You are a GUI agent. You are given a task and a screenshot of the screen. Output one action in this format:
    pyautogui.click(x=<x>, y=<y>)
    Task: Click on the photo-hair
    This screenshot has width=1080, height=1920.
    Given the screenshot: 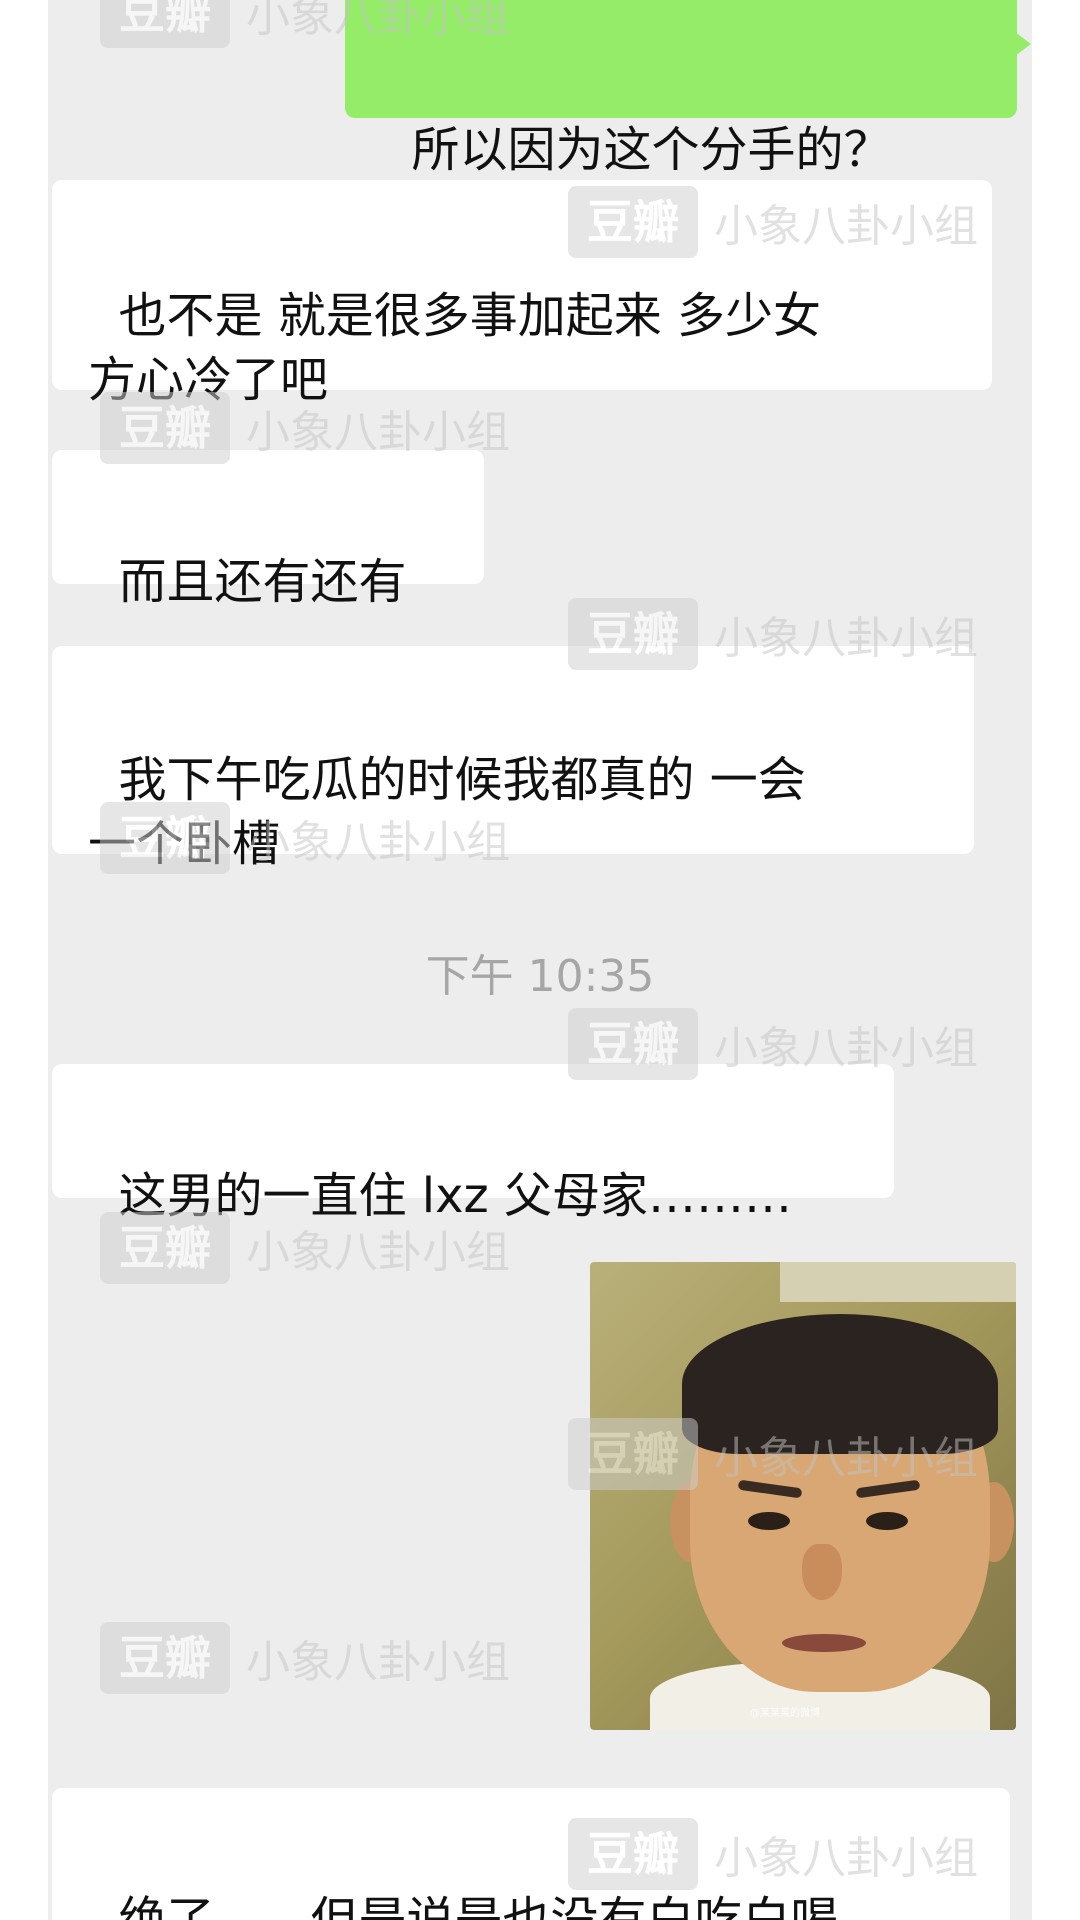 What is the action you would take?
    pyautogui.click(x=840, y=1384)
    